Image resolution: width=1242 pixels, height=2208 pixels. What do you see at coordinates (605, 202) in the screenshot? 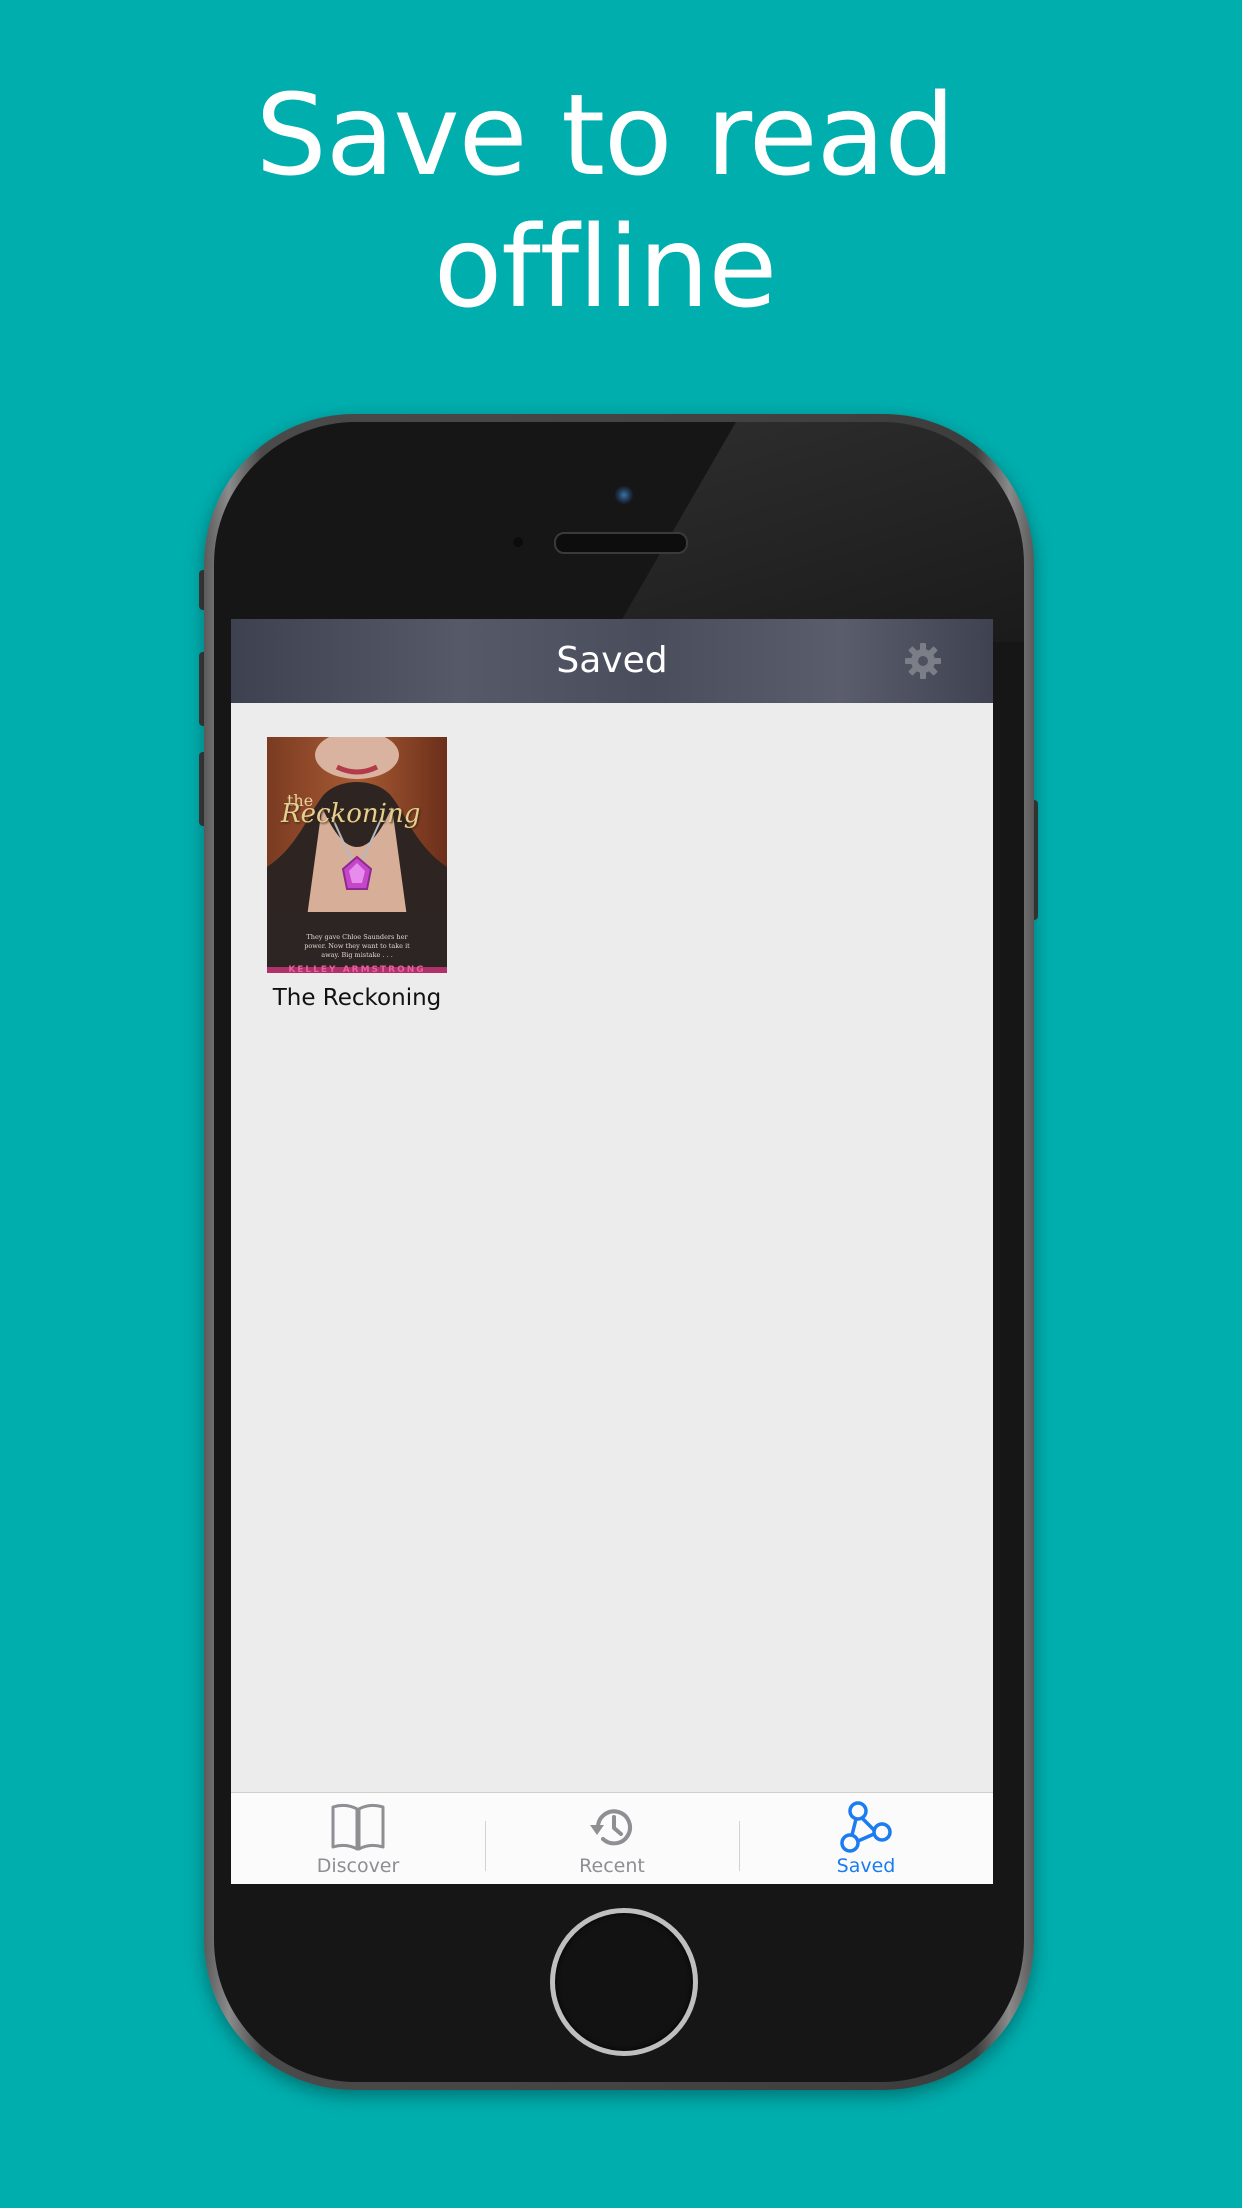
I see `headline: Save to read offline` at bounding box center [605, 202].